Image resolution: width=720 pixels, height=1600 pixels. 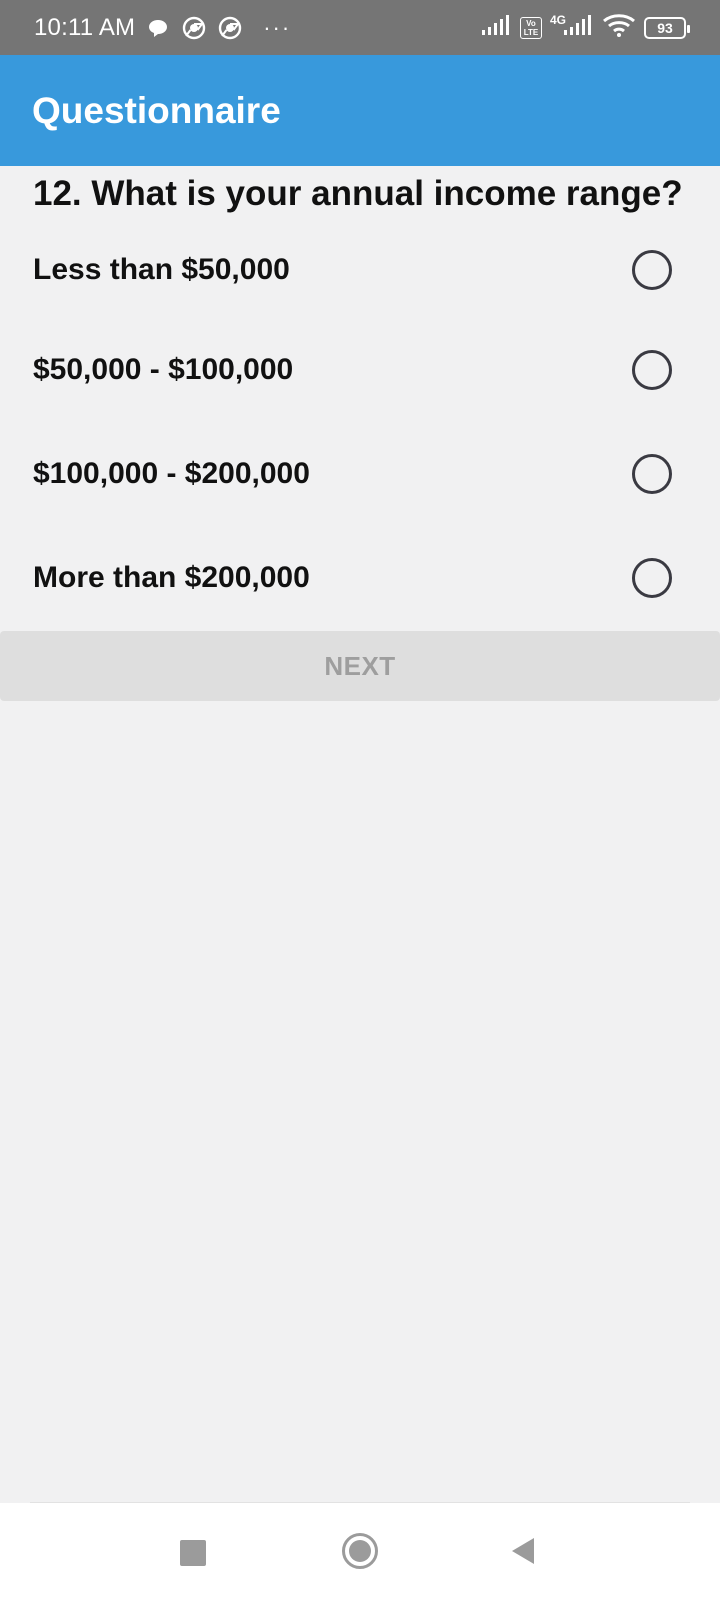 What do you see at coordinates (557, 19) in the screenshot?
I see `network-type-label: 4G` at bounding box center [557, 19].